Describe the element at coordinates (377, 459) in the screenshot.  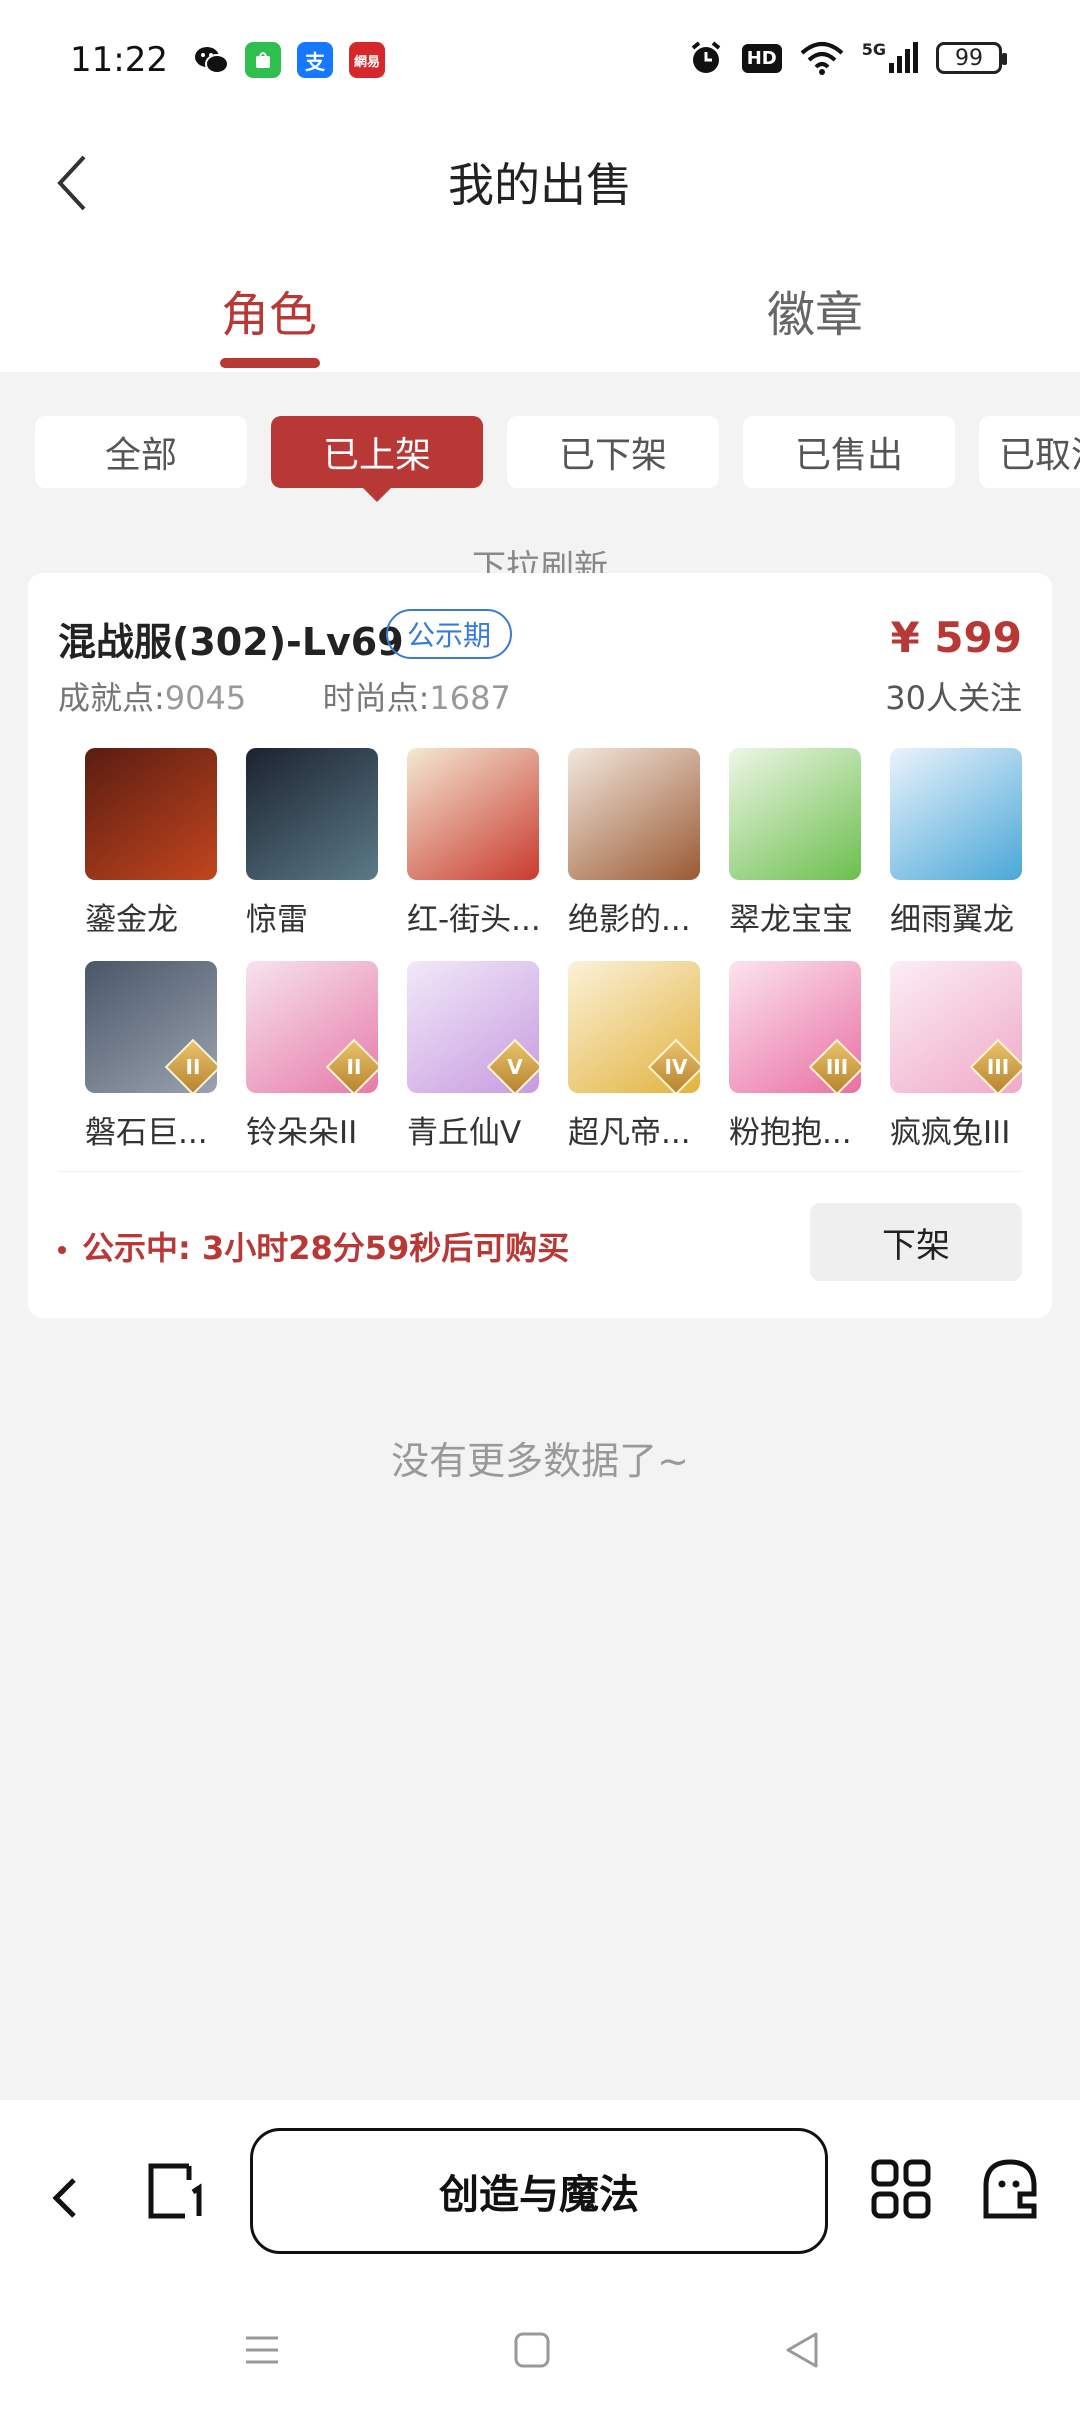
I see `filter-listed: 已上架` at that location.